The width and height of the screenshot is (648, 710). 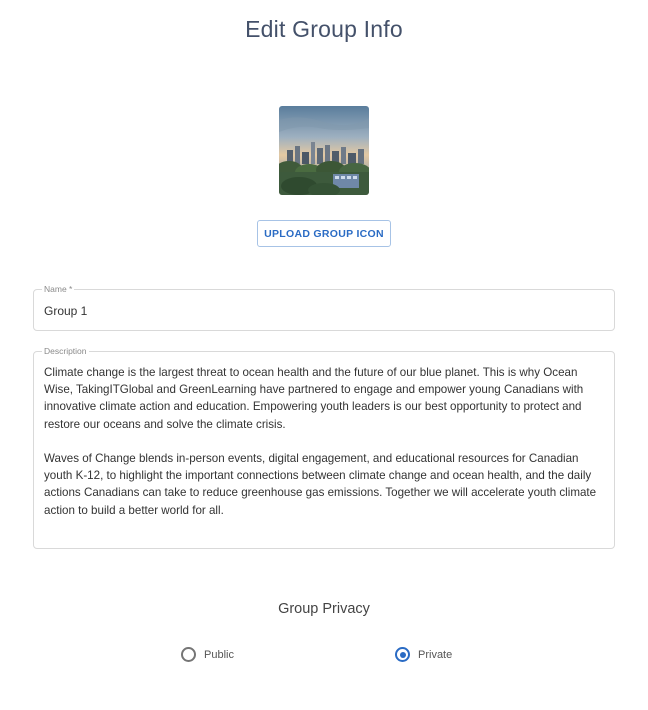 I want to click on radio-unchecked-icon, so click(x=188, y=654).